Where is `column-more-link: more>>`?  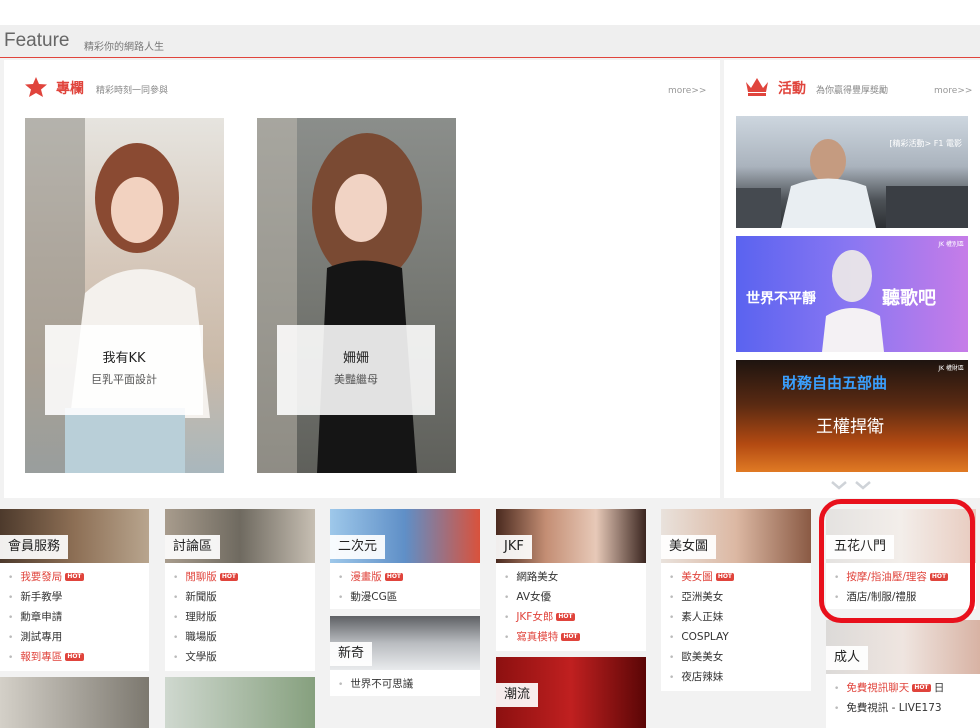 column-more-link: more>> is located at coordinates (687, 91).